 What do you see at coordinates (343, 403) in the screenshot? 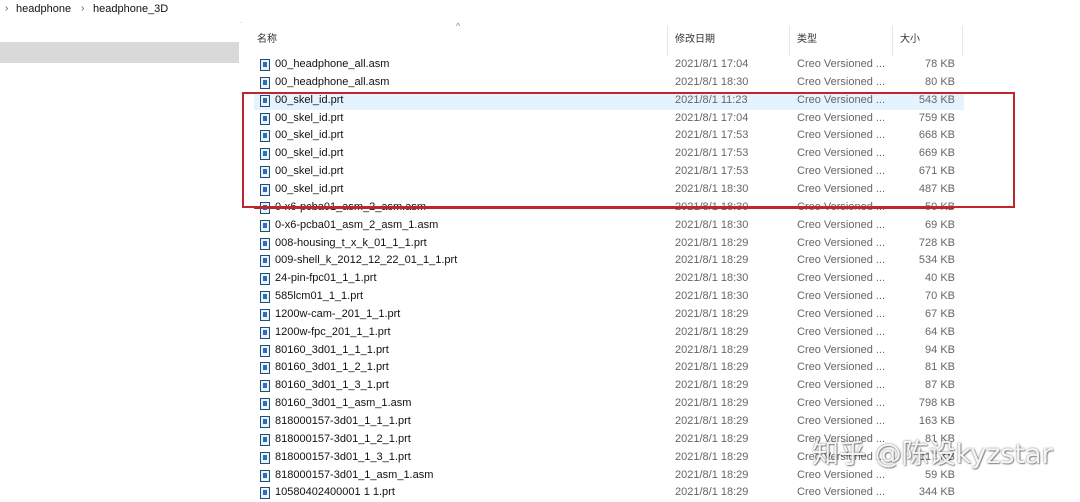
I see `file-name: 80160_3d01_1_asm_1.asm` at bounding box center [343, 403].